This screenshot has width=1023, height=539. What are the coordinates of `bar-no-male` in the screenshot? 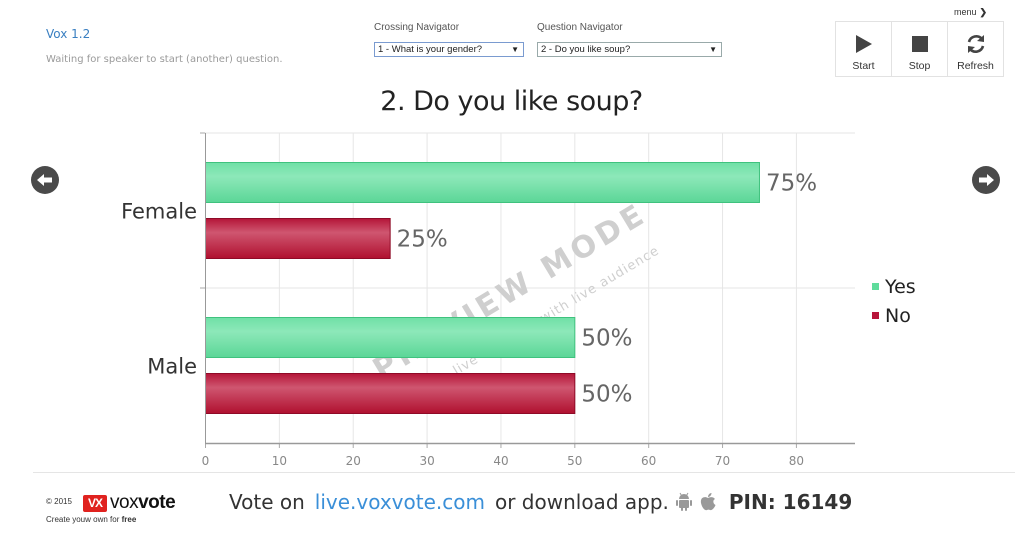 It's located at (390, 393).